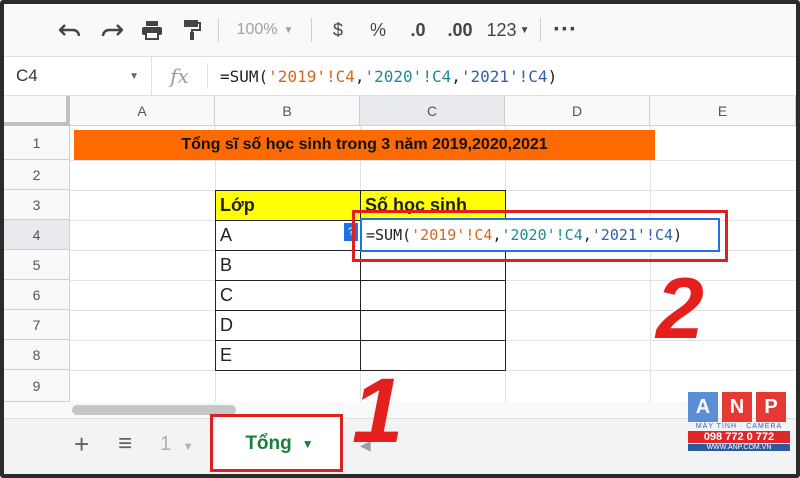 This screenshot has height=478, width=800. I want to click on print-icon, so click(152, 30).